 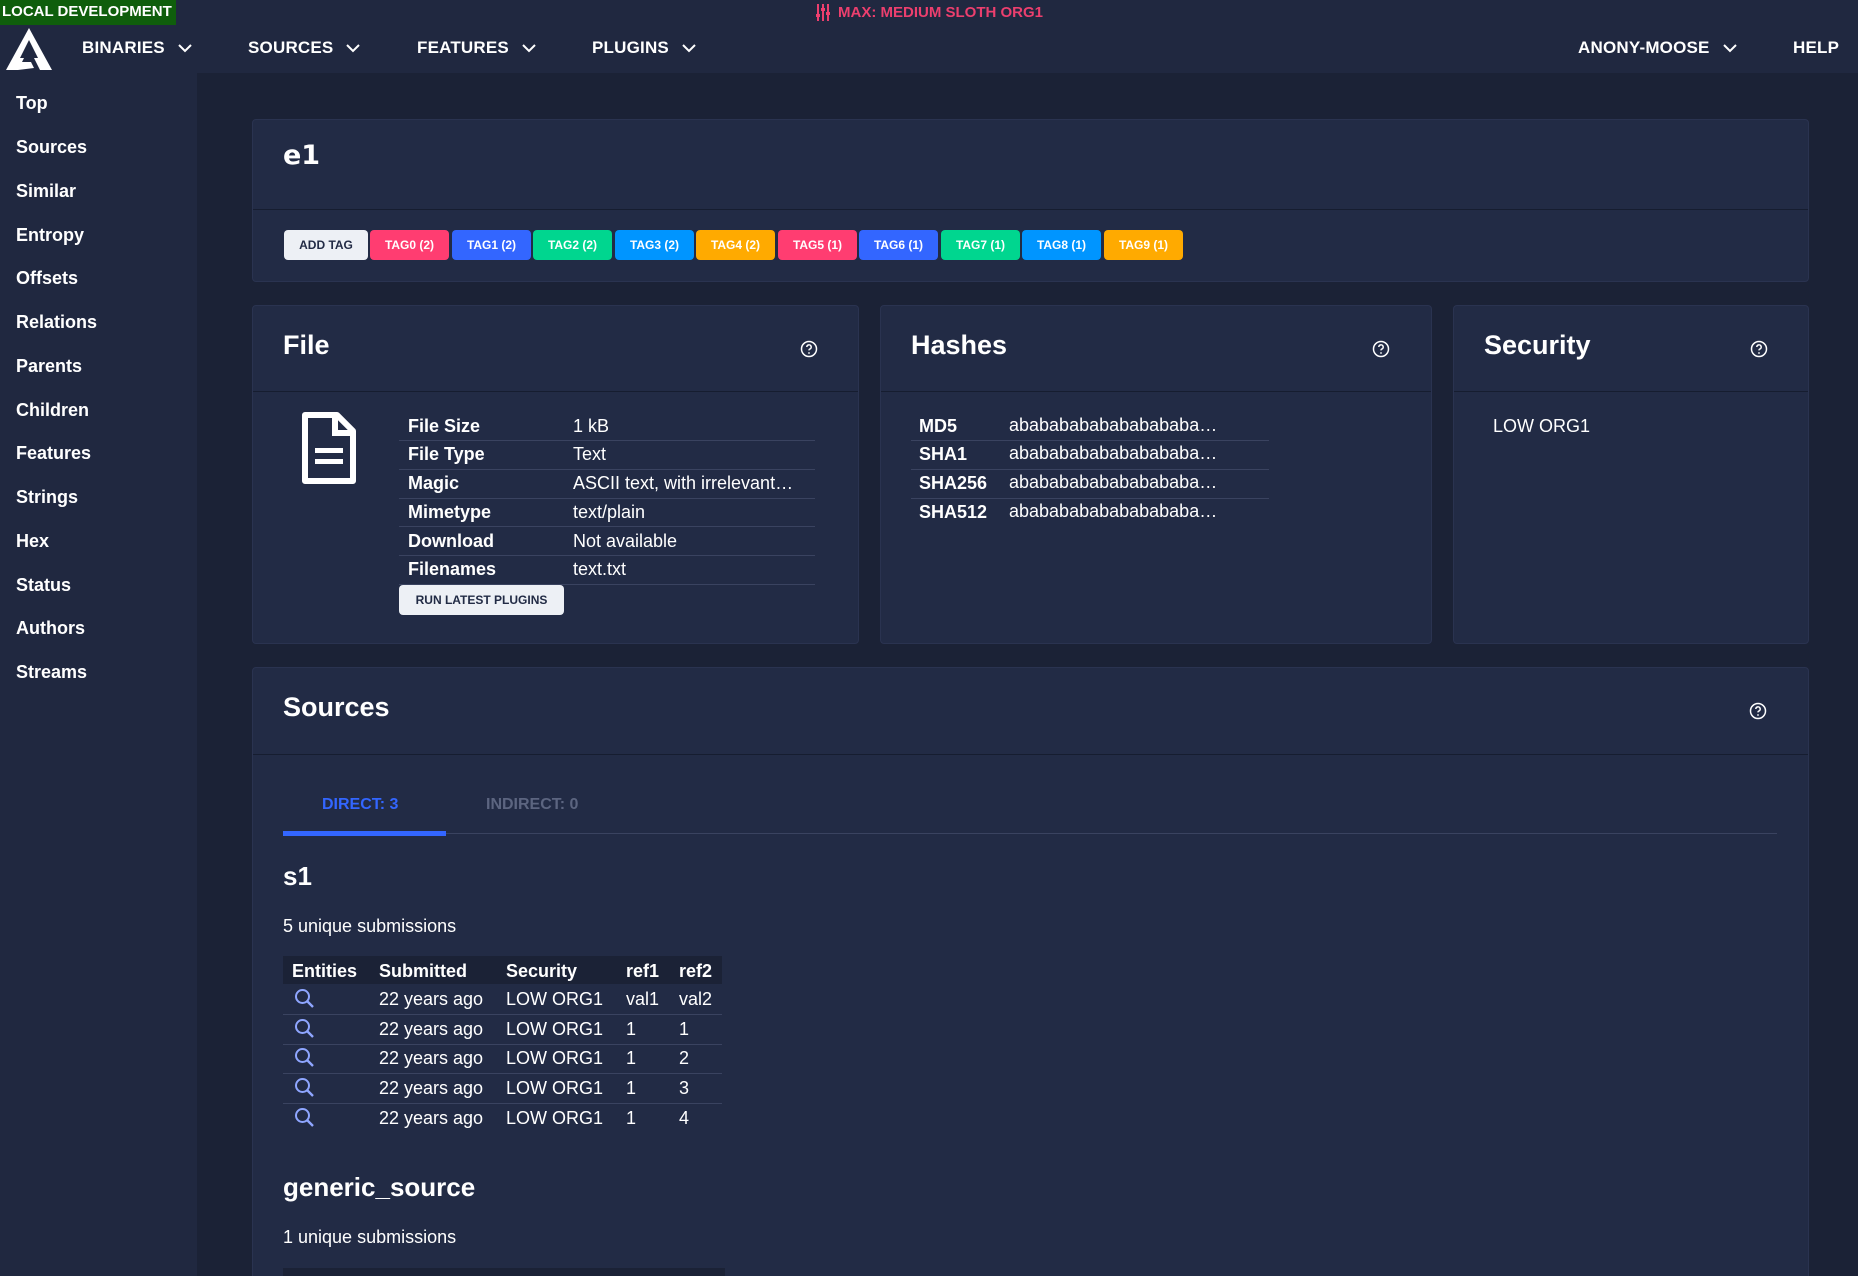 What do you see at coordinates (1644, 48) in the screenshot?
I see `user-name: ANONY-MOOSE` at bounding box center [1644, 48].